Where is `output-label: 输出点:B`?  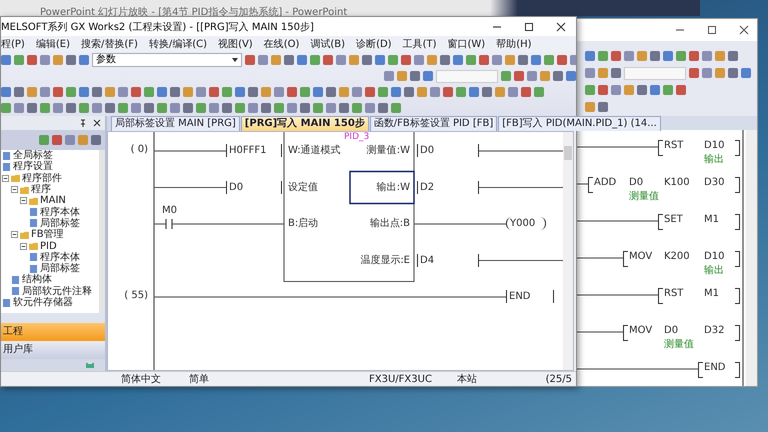 output-label: 输出点:B is located at coordinates (390, 223).